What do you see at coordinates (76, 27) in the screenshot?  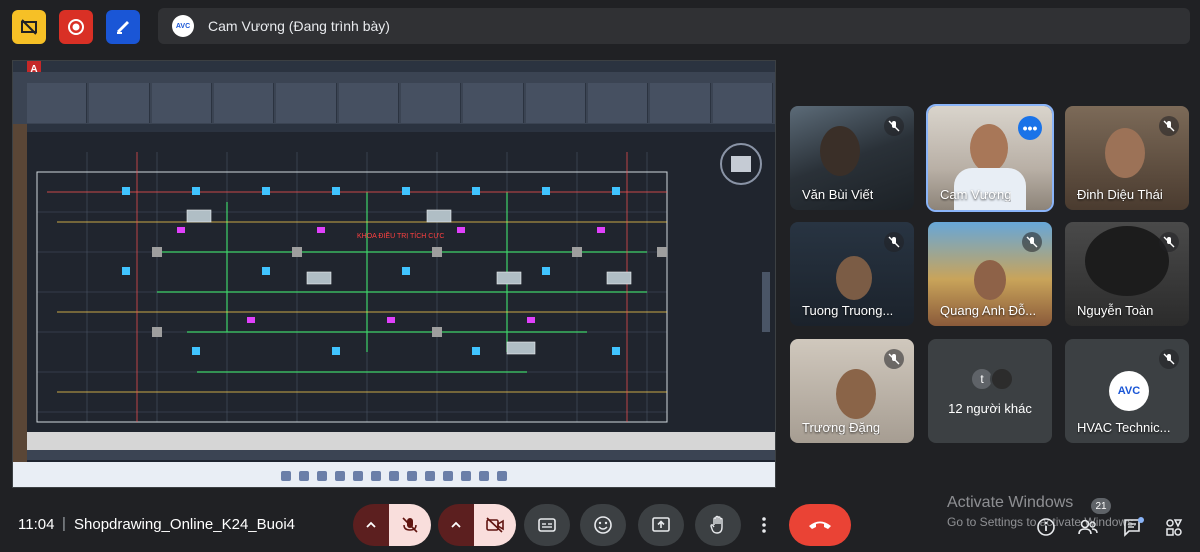 I see `recording-icon` at bounding box center [76, 27].